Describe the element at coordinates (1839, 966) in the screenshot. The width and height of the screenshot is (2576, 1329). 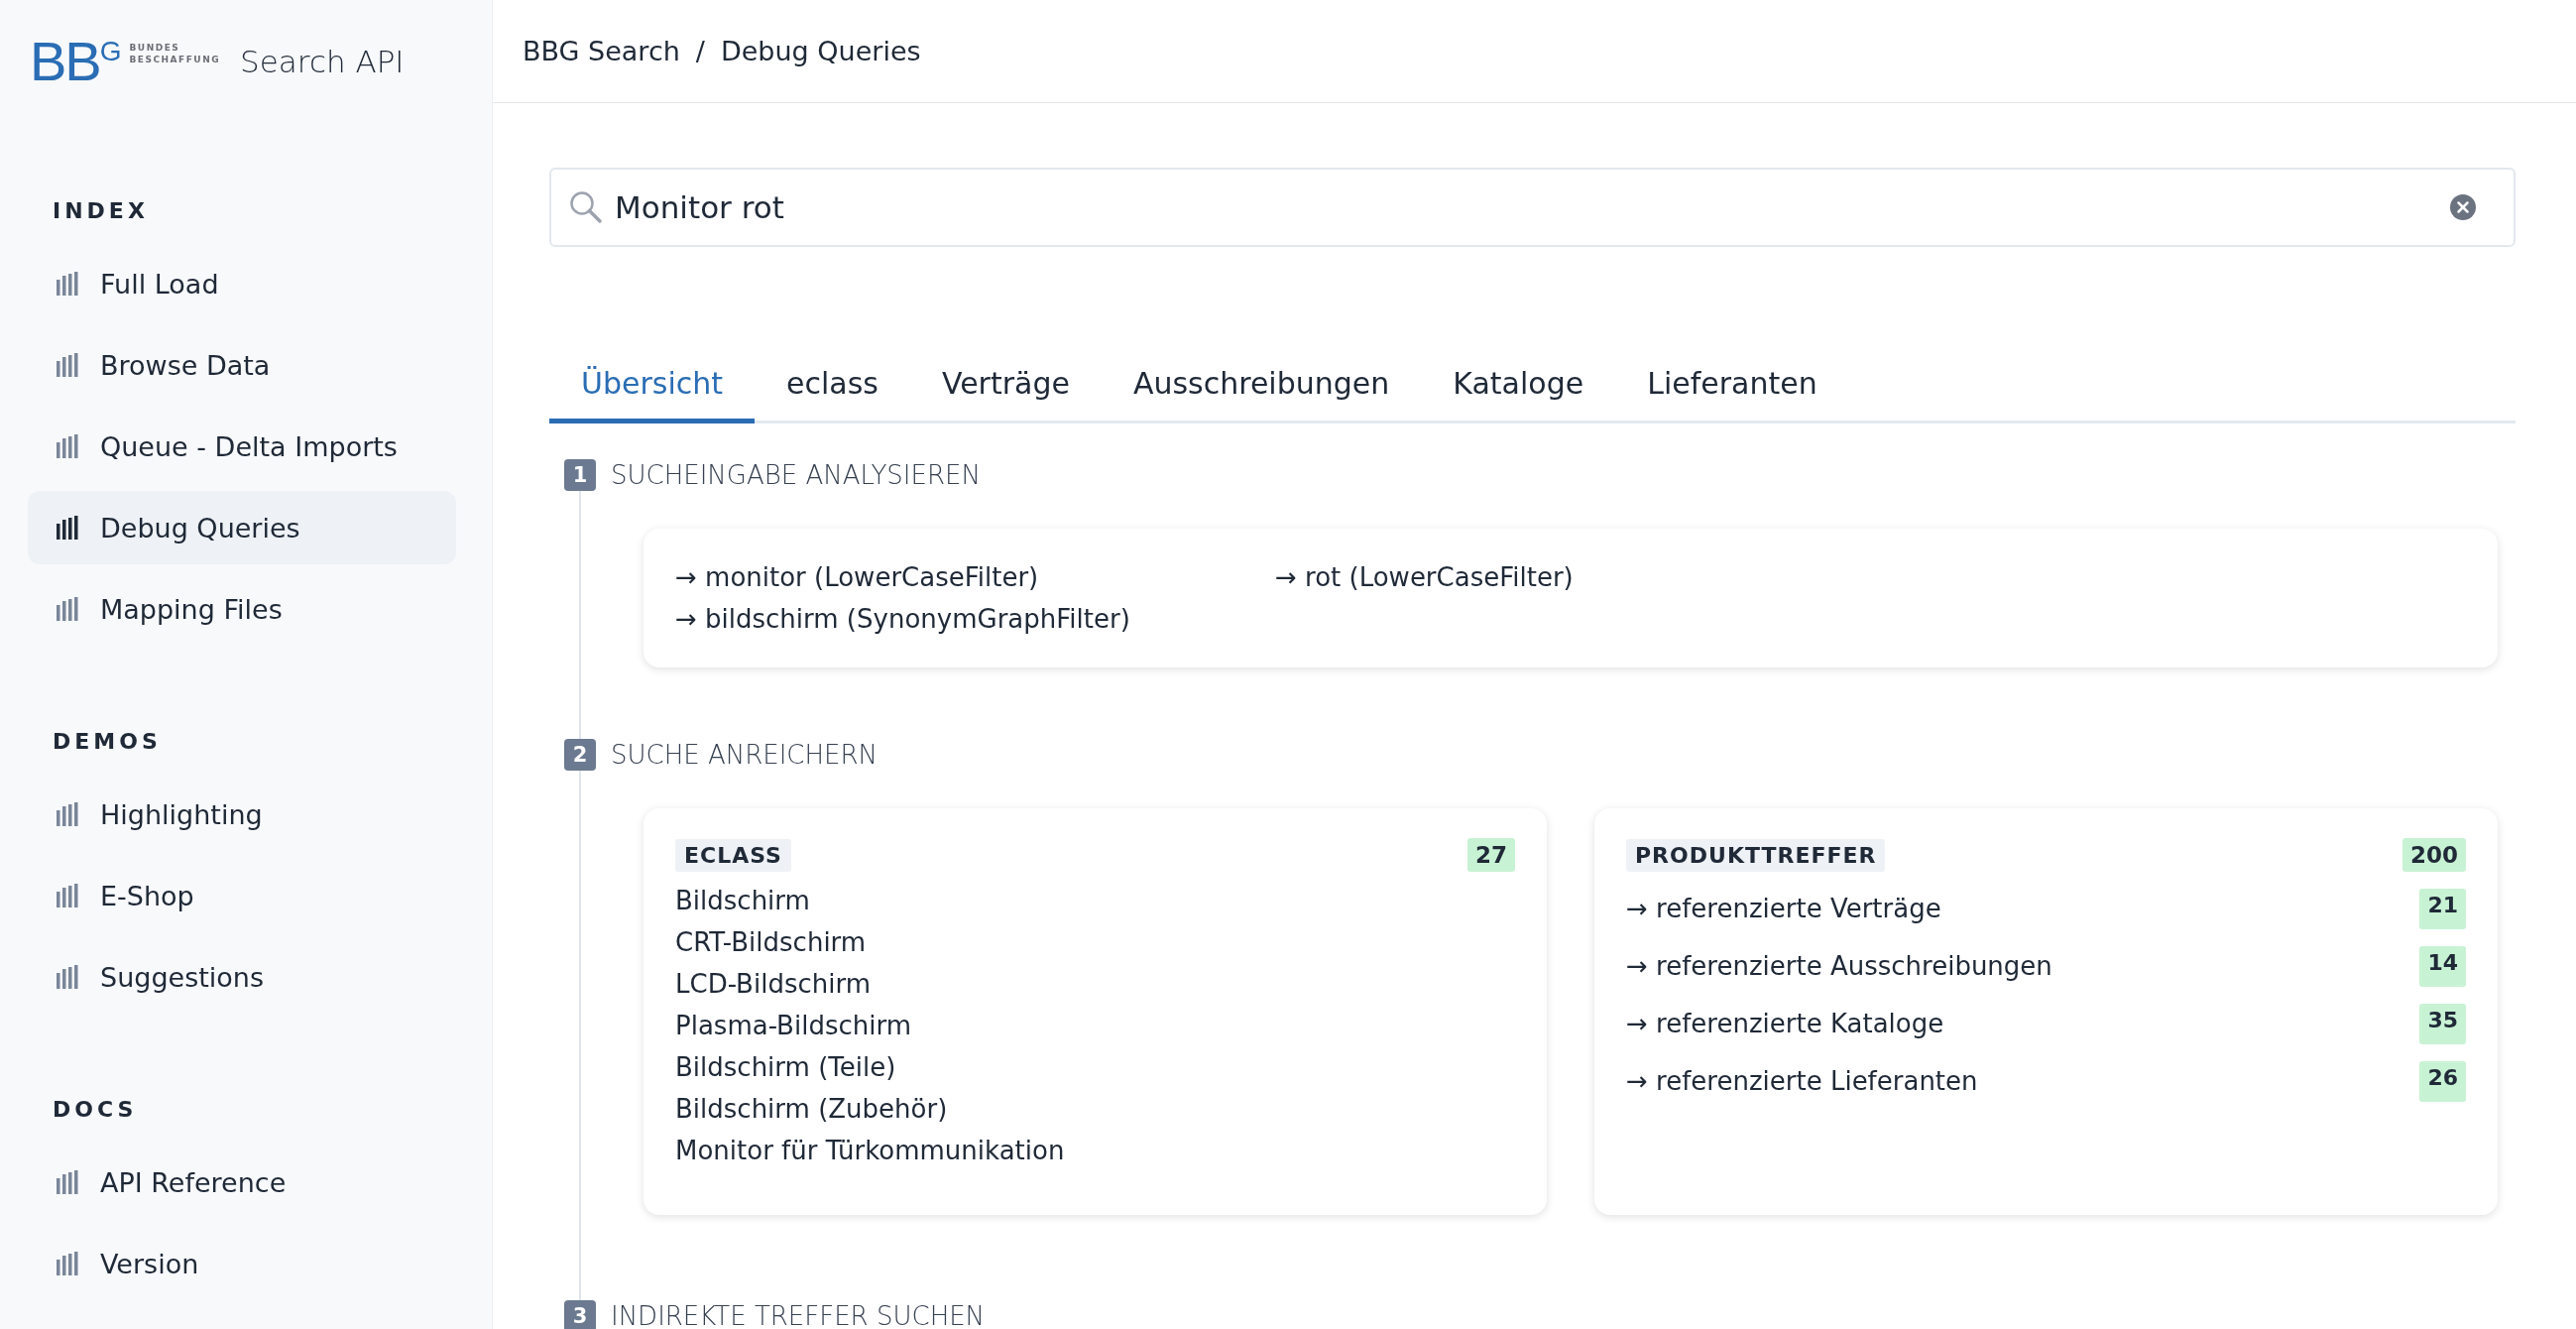
I see `reference-text: → referenzierte Ausschreibungen` at that location.